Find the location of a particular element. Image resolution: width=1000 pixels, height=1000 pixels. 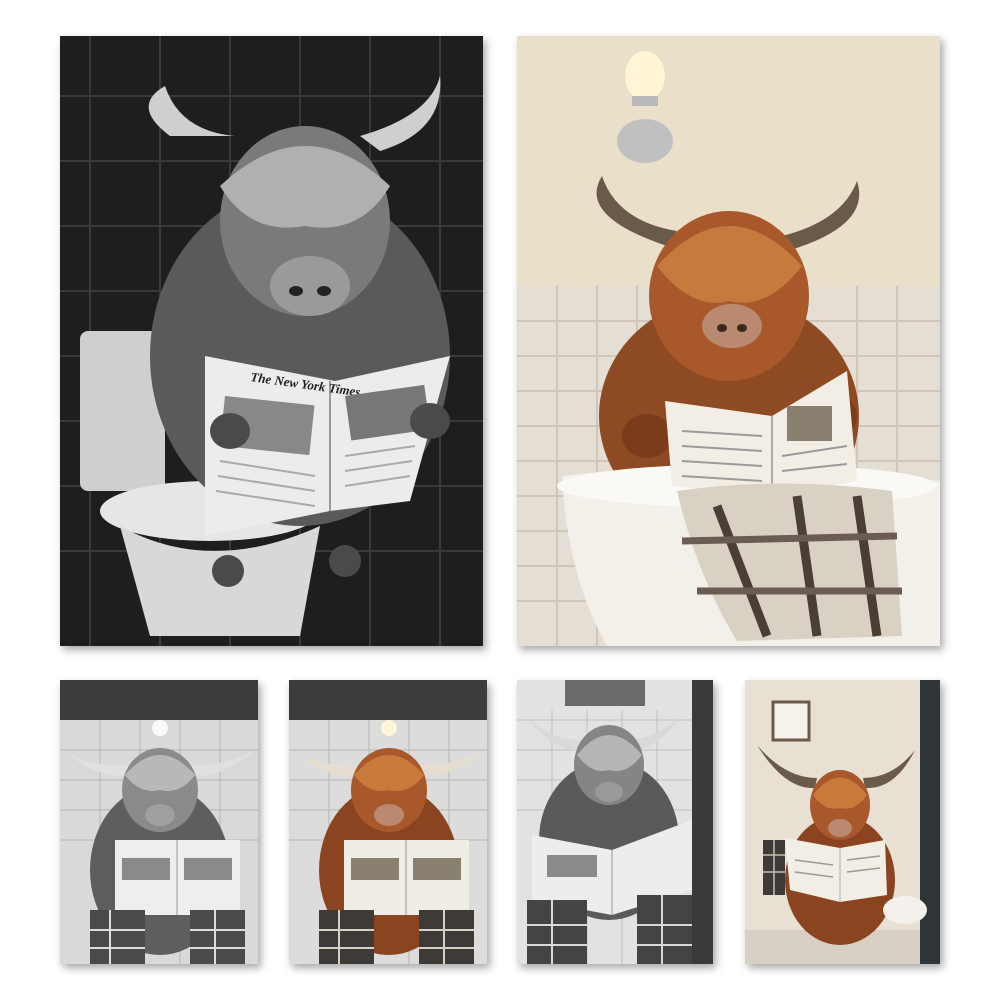

canvas-3-artwork is located at coordinates (159, 822).